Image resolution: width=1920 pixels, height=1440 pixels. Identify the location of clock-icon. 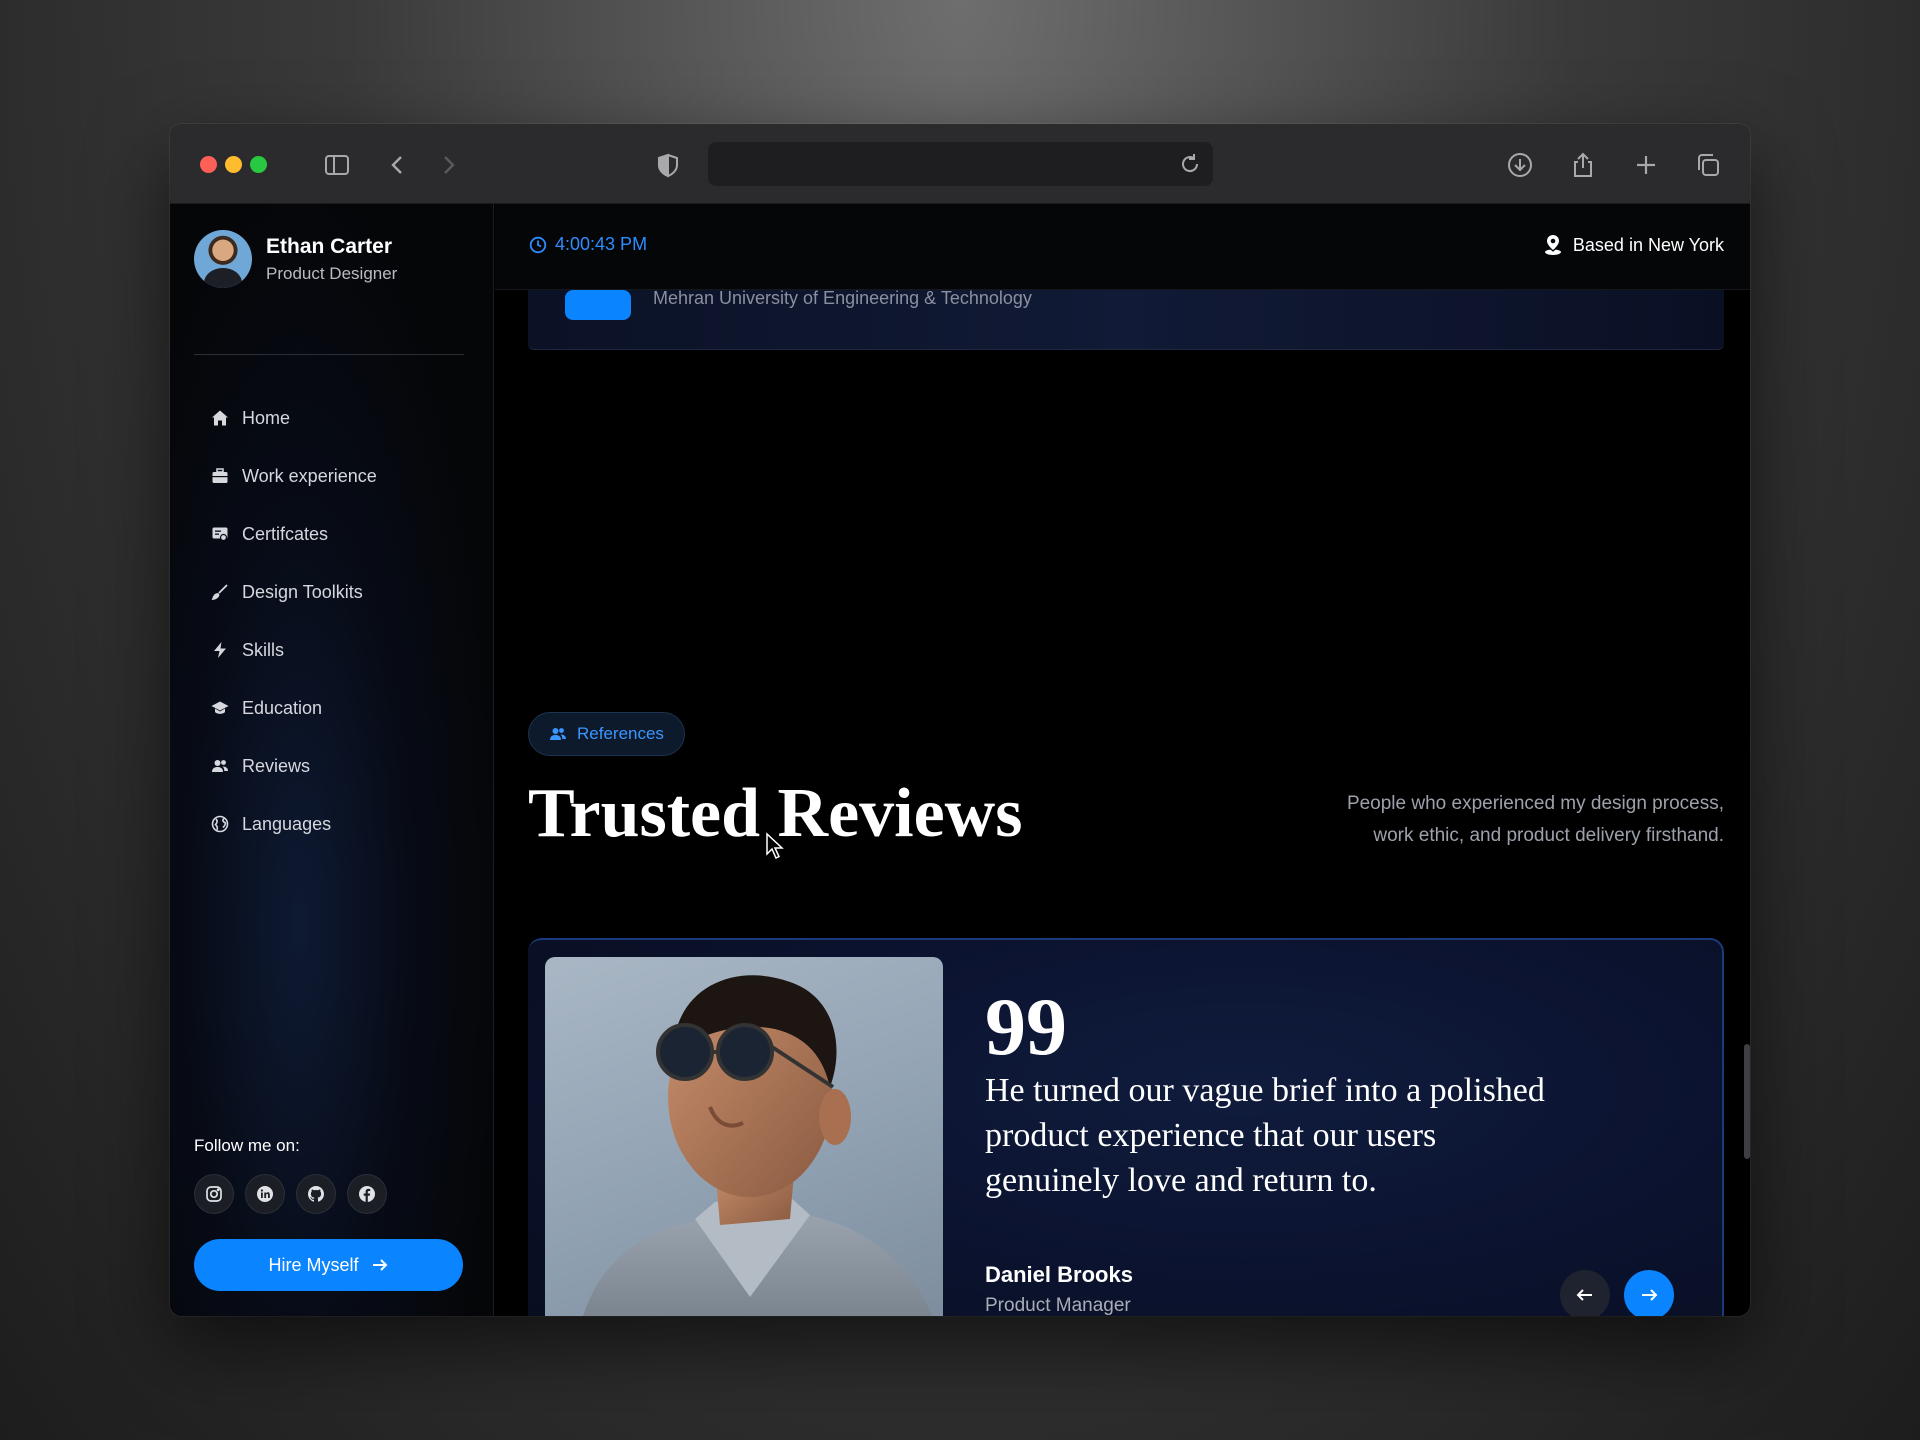
(538, 244).